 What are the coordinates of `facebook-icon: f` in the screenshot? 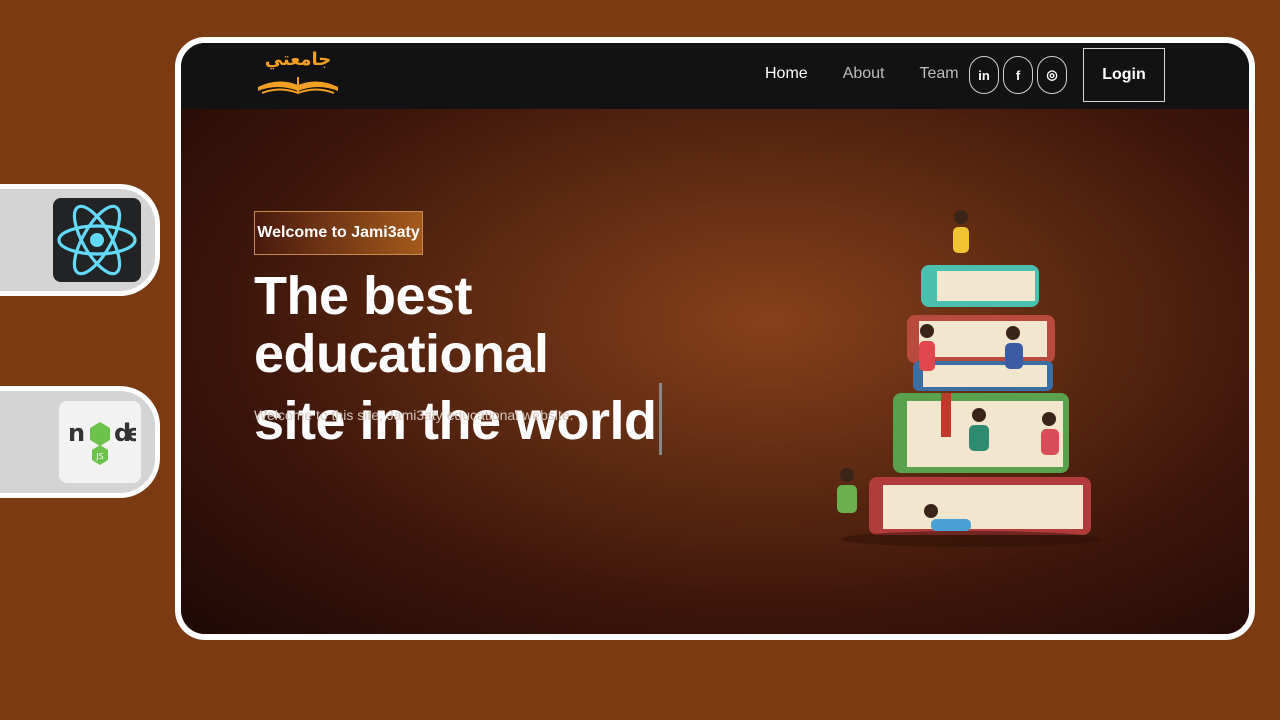 It's located at (1018, 75).